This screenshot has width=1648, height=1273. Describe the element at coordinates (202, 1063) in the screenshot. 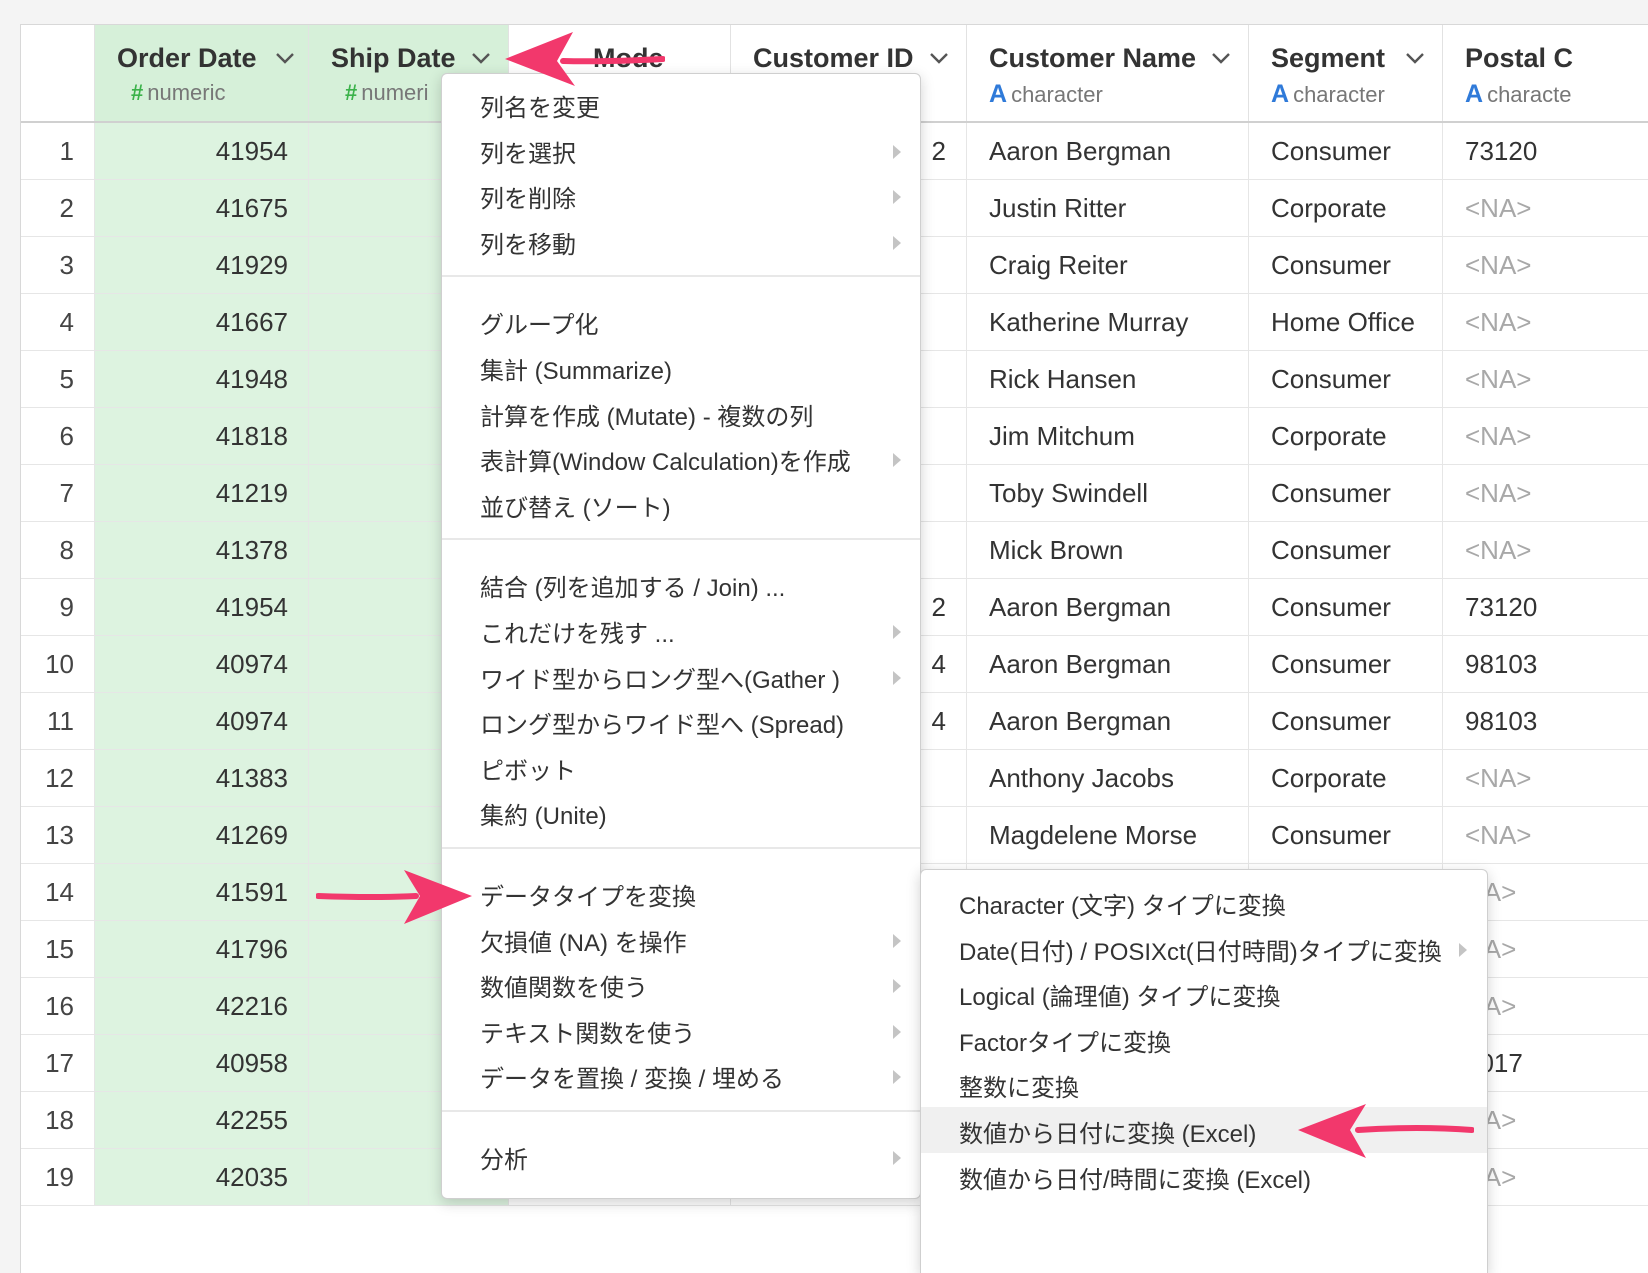

I see `cell-order-date: 40958` at that location.